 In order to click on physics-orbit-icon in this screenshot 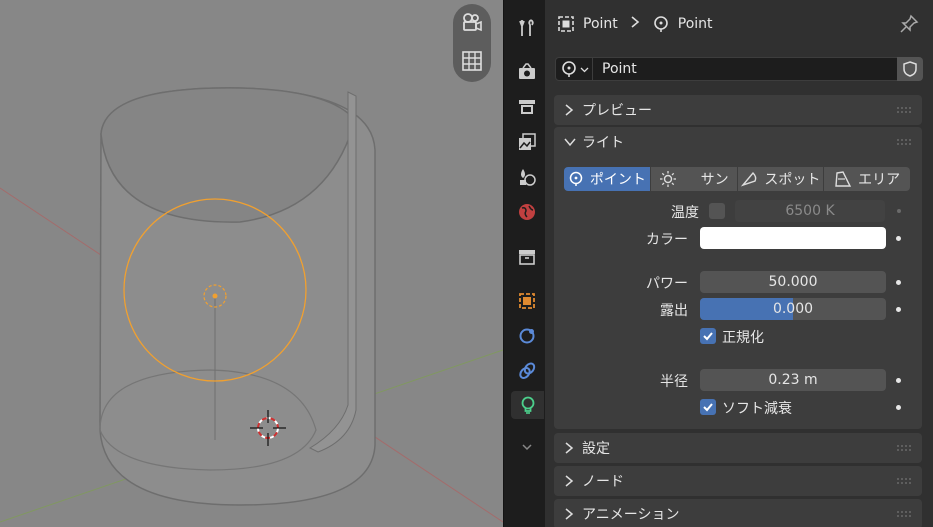, I will do `click(527, 336)`.